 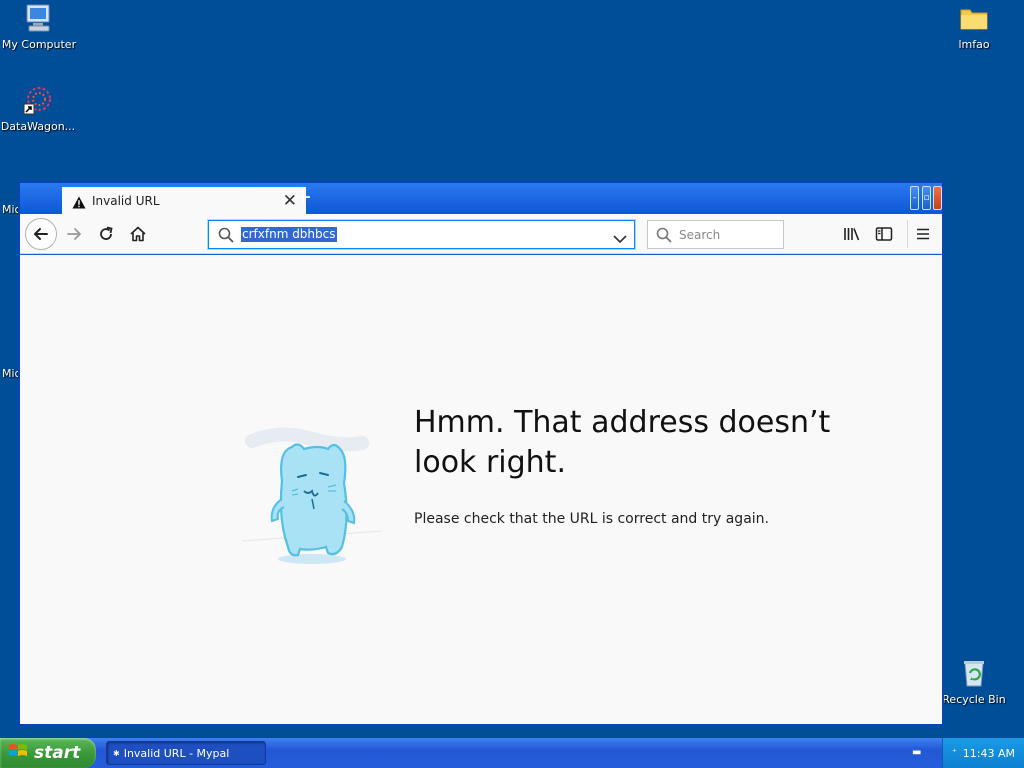 I want to click on forward-arrow-icon, so click(x=74, y=234).